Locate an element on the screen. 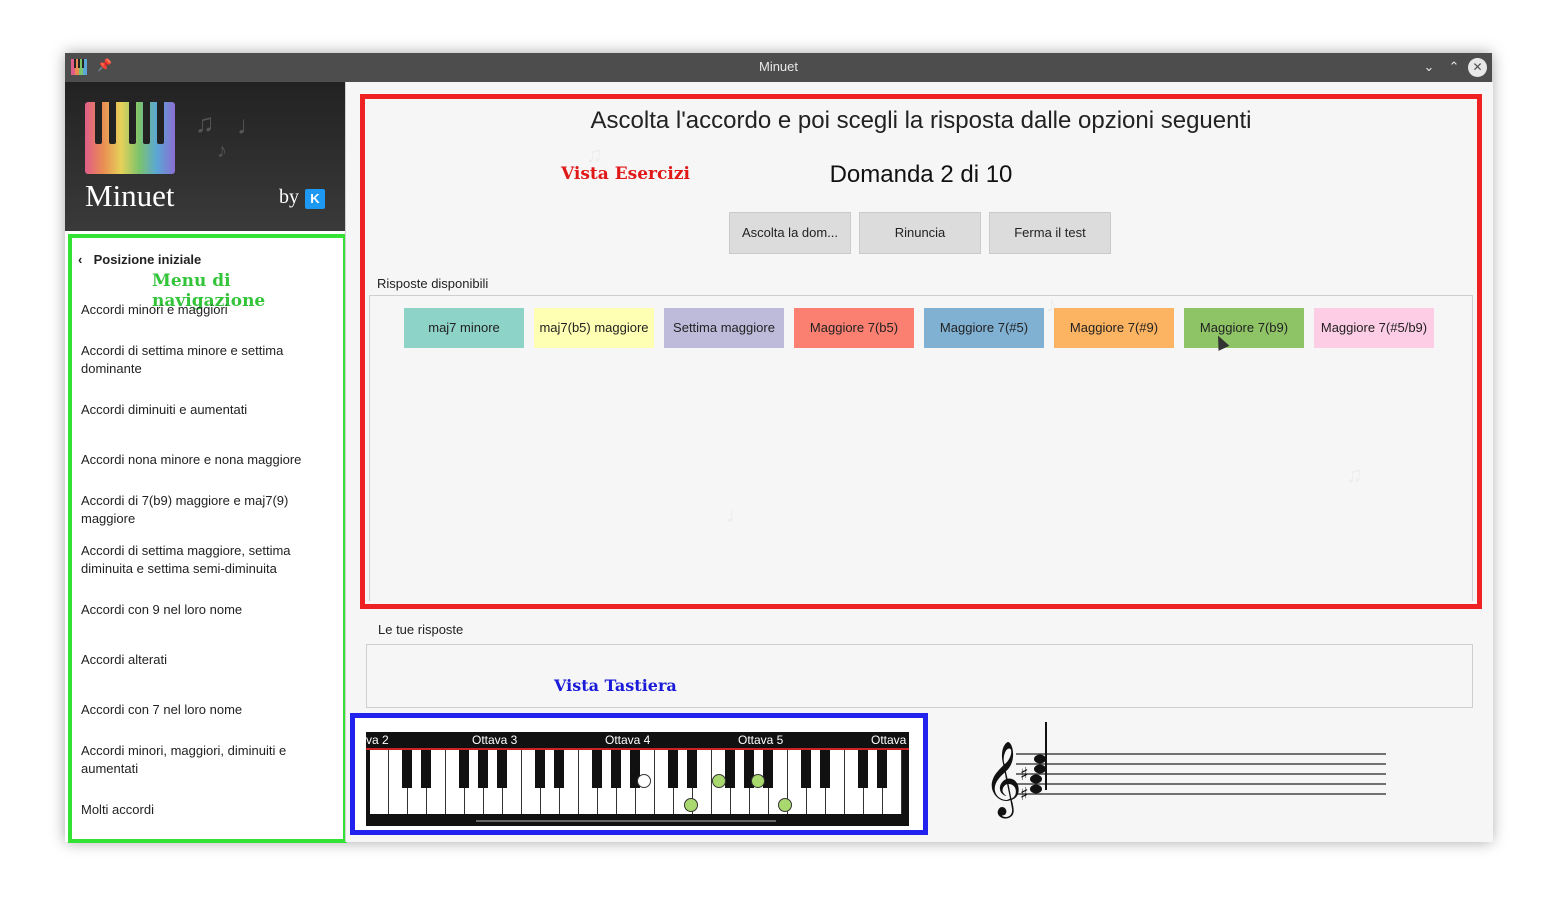 The width and height of the screenshot is (1557, 919). answers-label: Risposte disponibili is located at coordinates (433, 283).